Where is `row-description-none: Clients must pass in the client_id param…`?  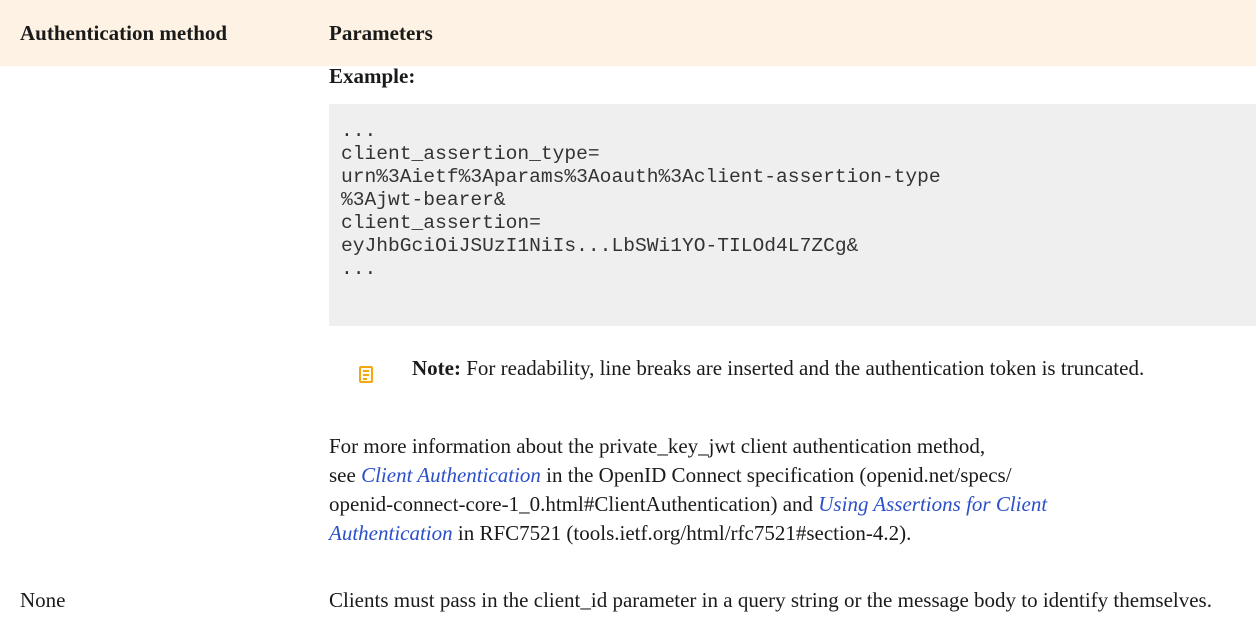
row-description-none: Clients must pass in the client_id param… is located at coordinates (770, 600).